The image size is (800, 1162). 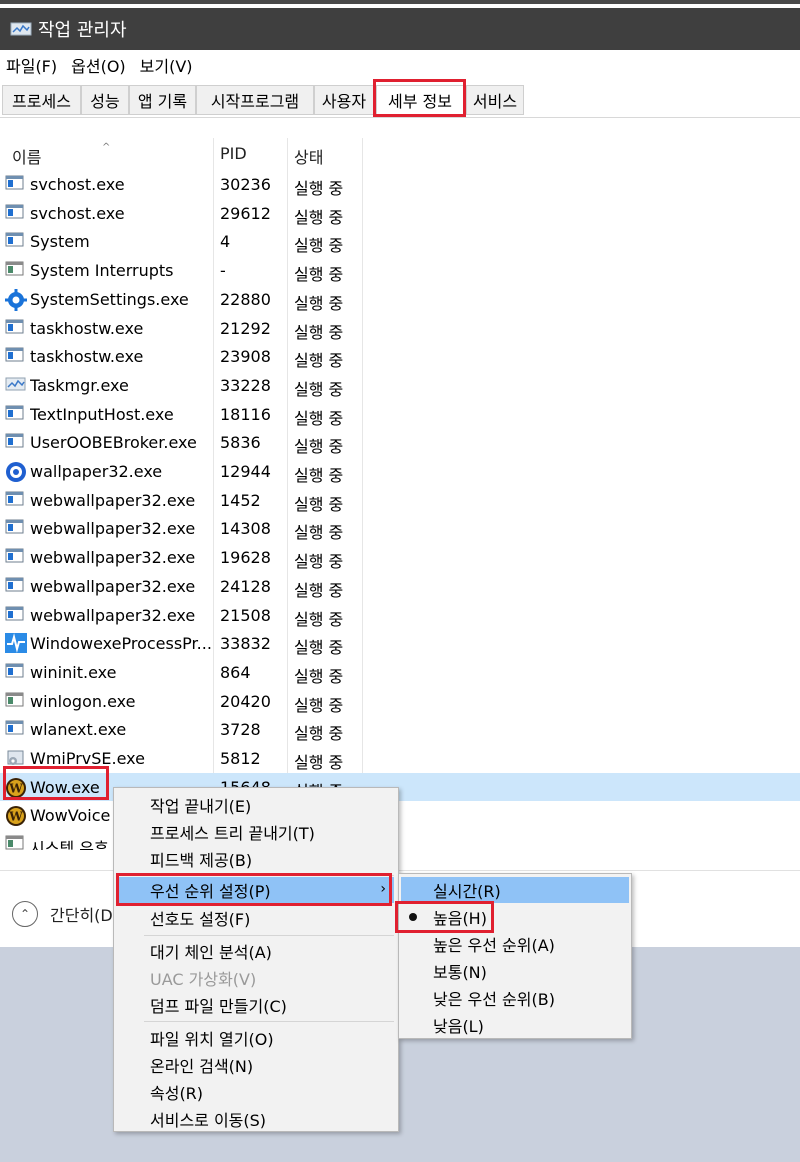 I want to click on process-pid: 19628, so click(x=245, y=558).